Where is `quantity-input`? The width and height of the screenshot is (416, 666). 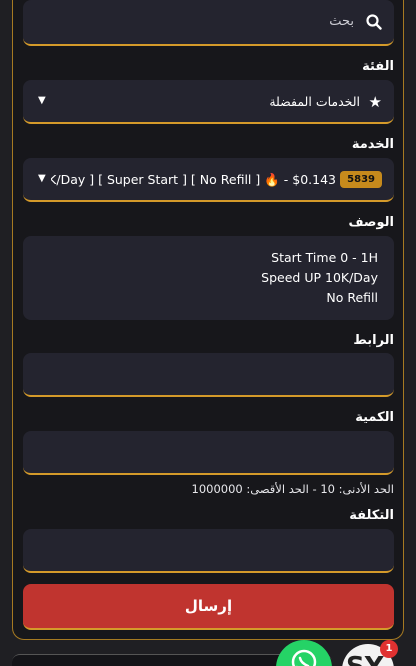
quantity-input is located at coordinates (208, 453).